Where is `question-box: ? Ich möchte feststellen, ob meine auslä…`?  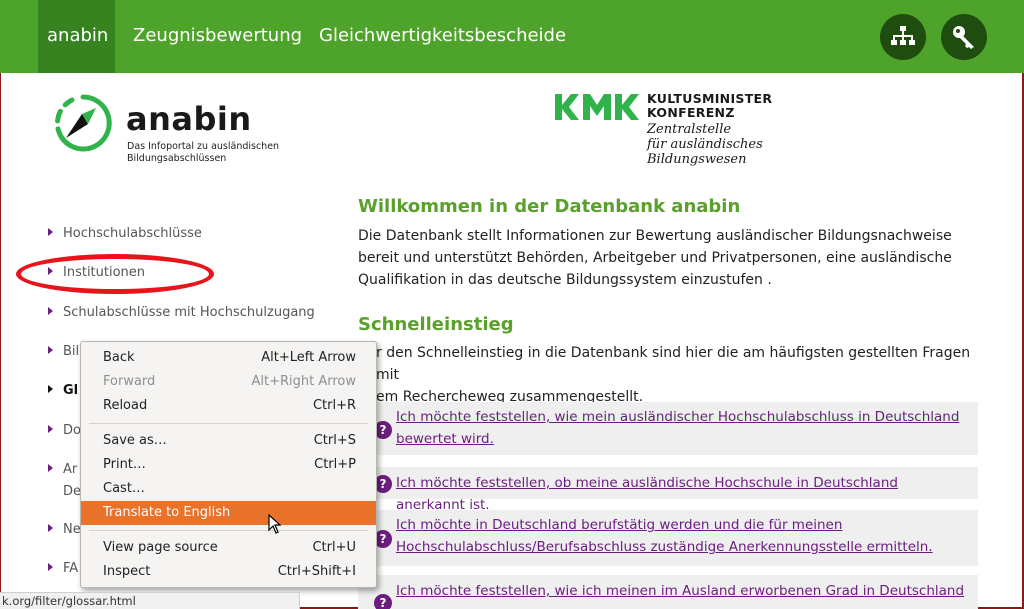 question-box: ? Ich möchte feststellen, ob meine auslä… is located at coordinates (668, 490).